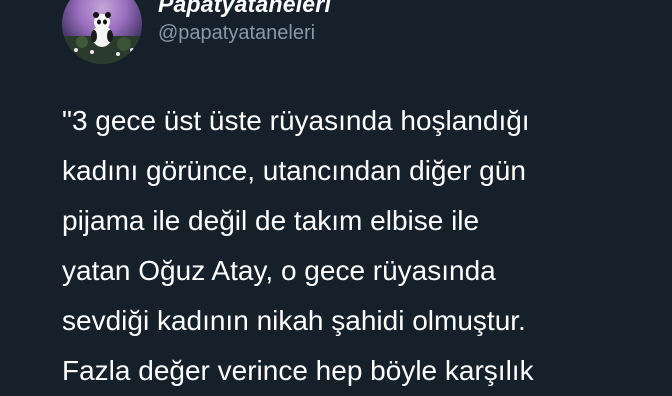 The width and height of the screenshot is (672, 396). What do you see at coordinates (102, 38) in the screenshot?
I see `profile-photo-icon` at bounding box center [102, 38].